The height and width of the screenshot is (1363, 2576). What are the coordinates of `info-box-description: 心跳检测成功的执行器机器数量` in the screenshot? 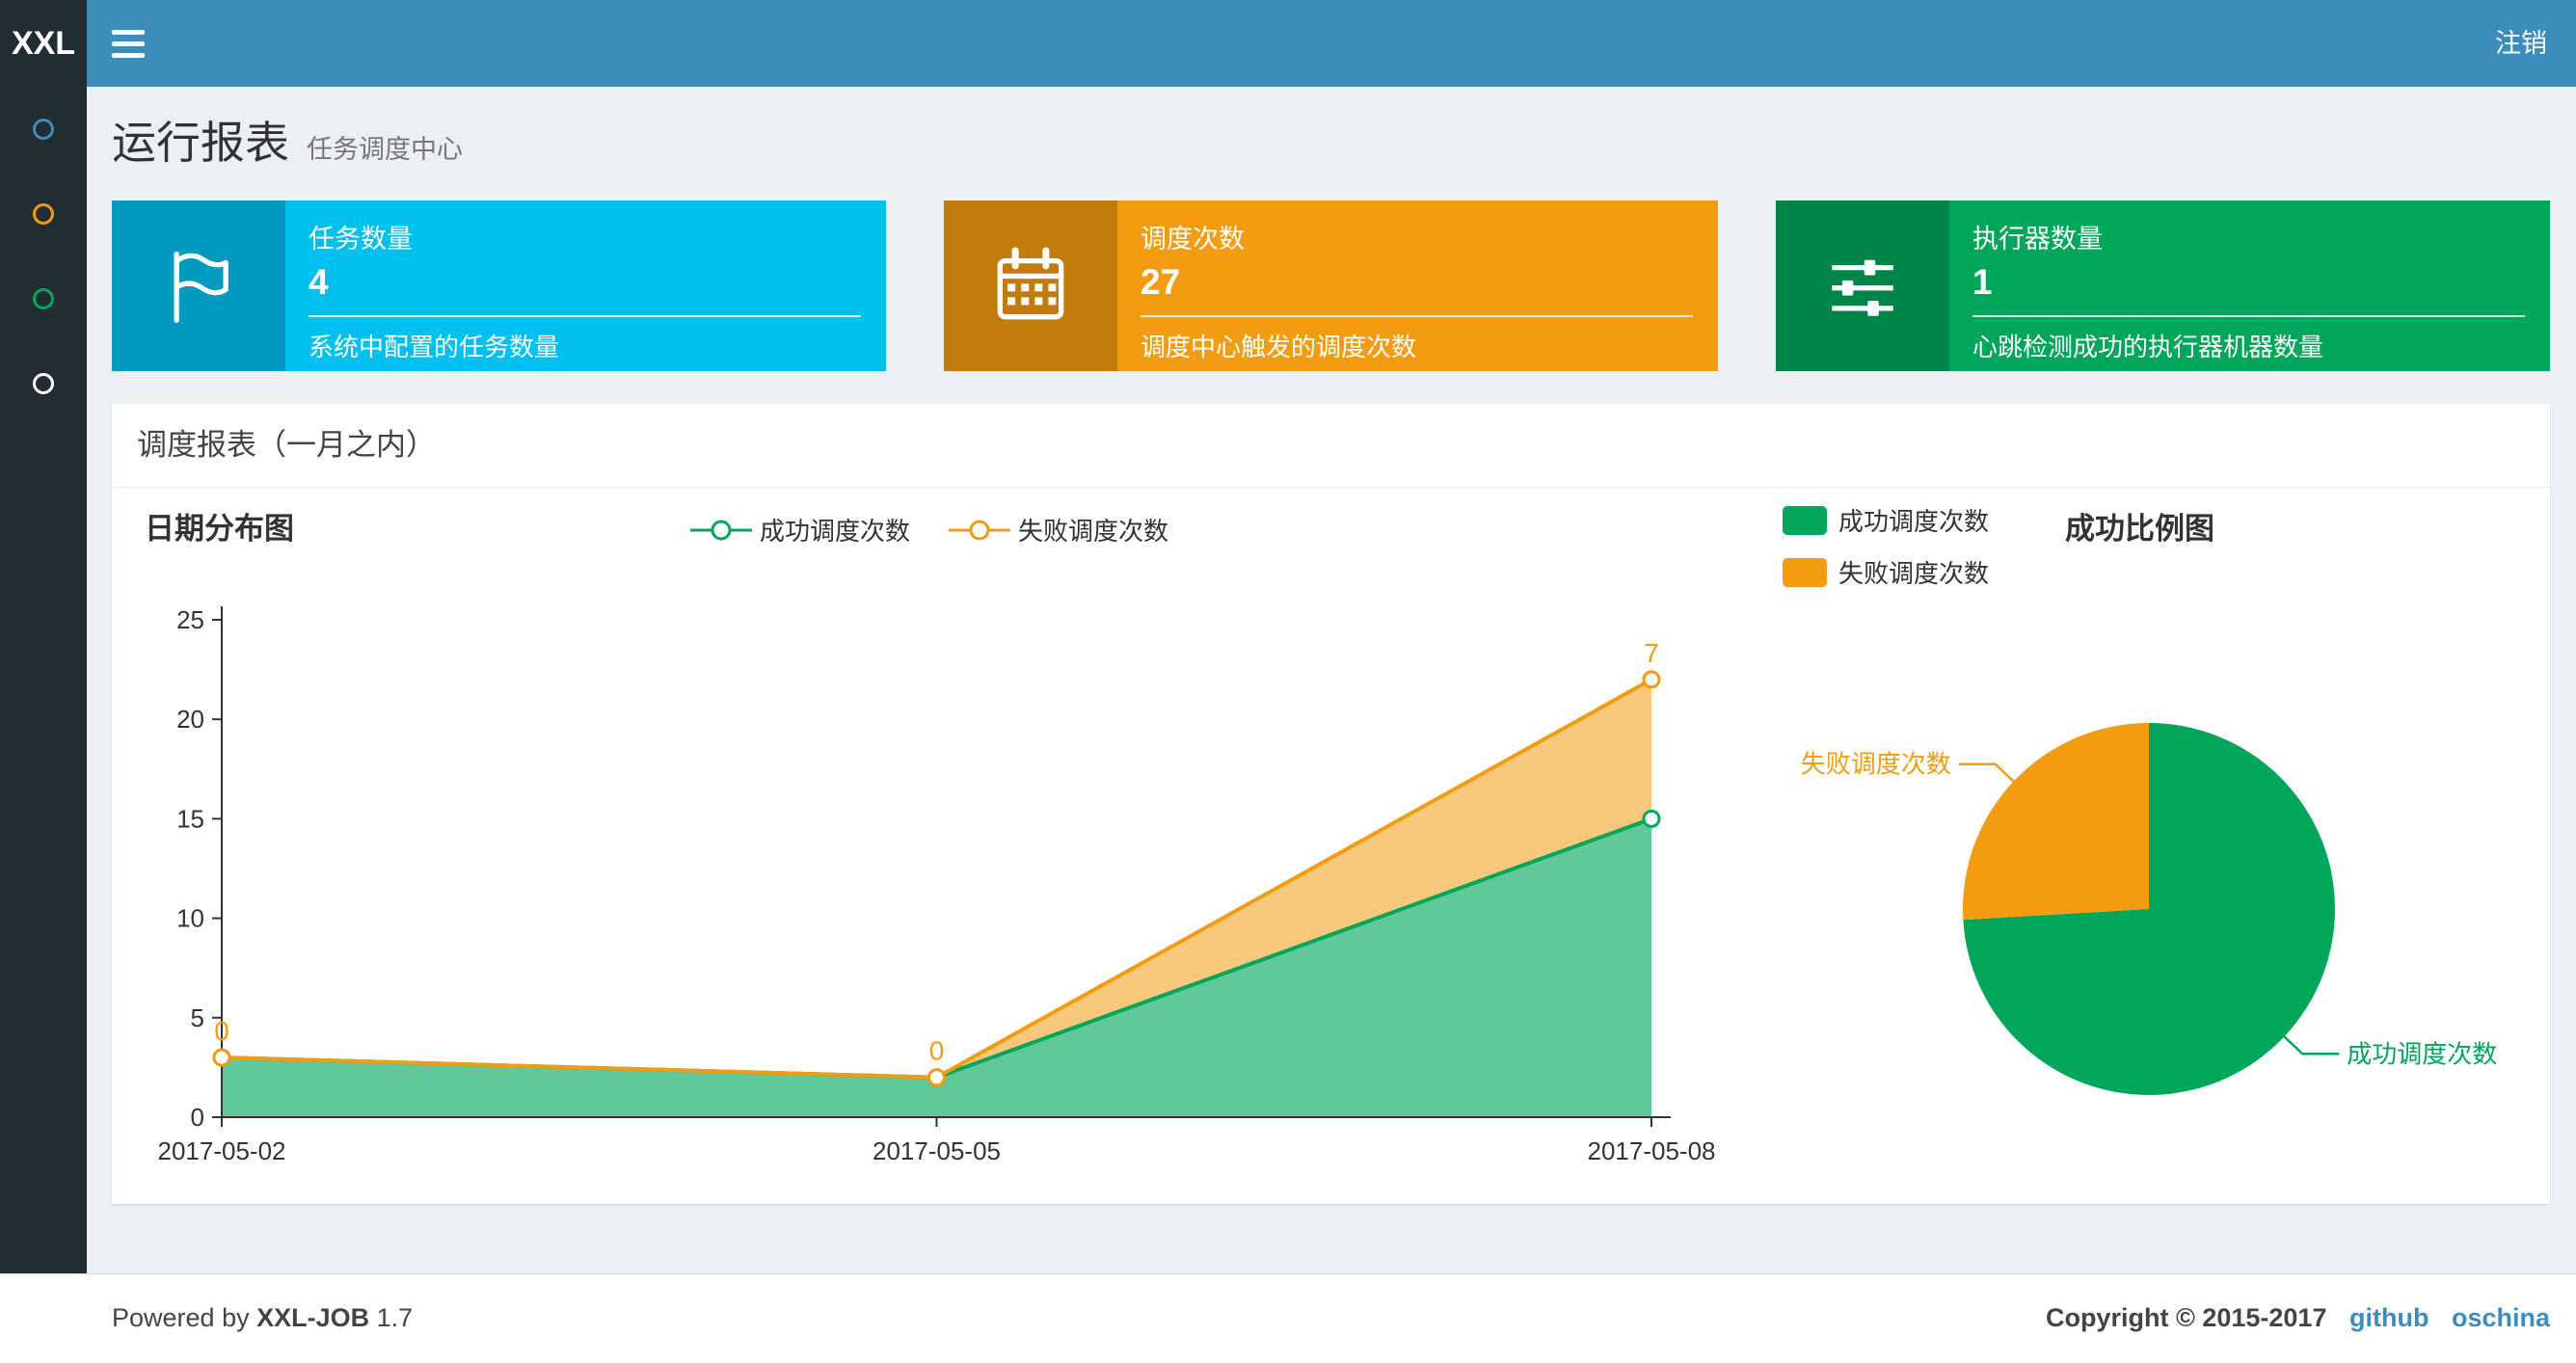 It's located at (2148, 347).